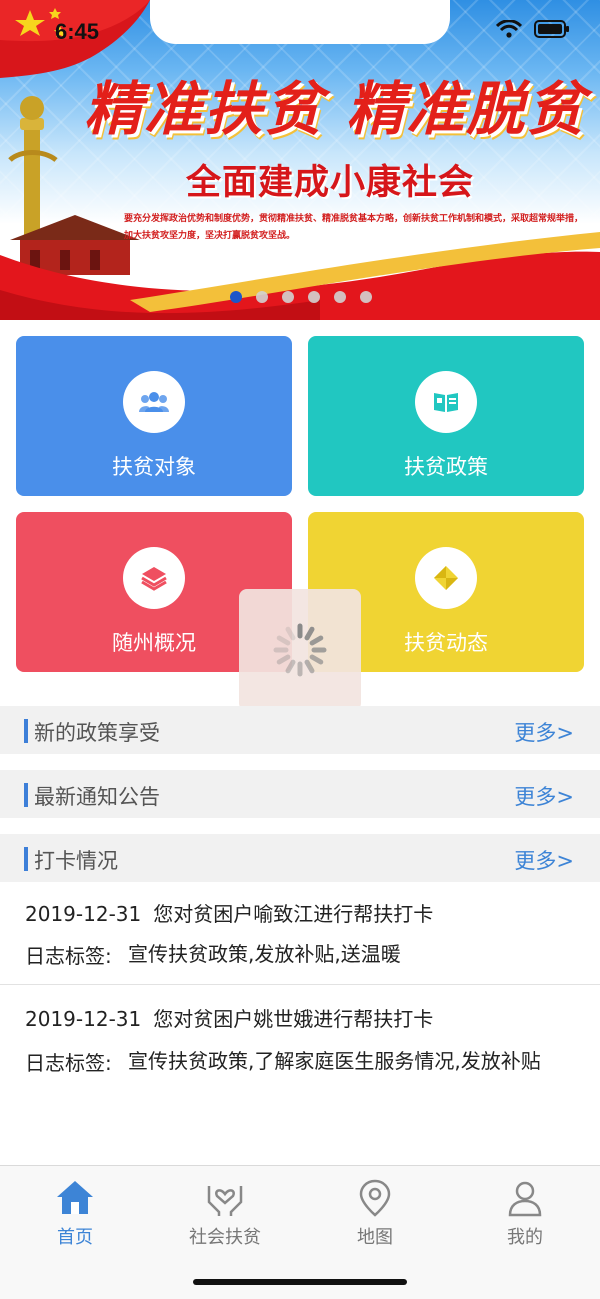  What do you see at coordinates (225, 1201) in the screenshot?
I see `hands-heart-icon` at bounding box center [225, 1201].